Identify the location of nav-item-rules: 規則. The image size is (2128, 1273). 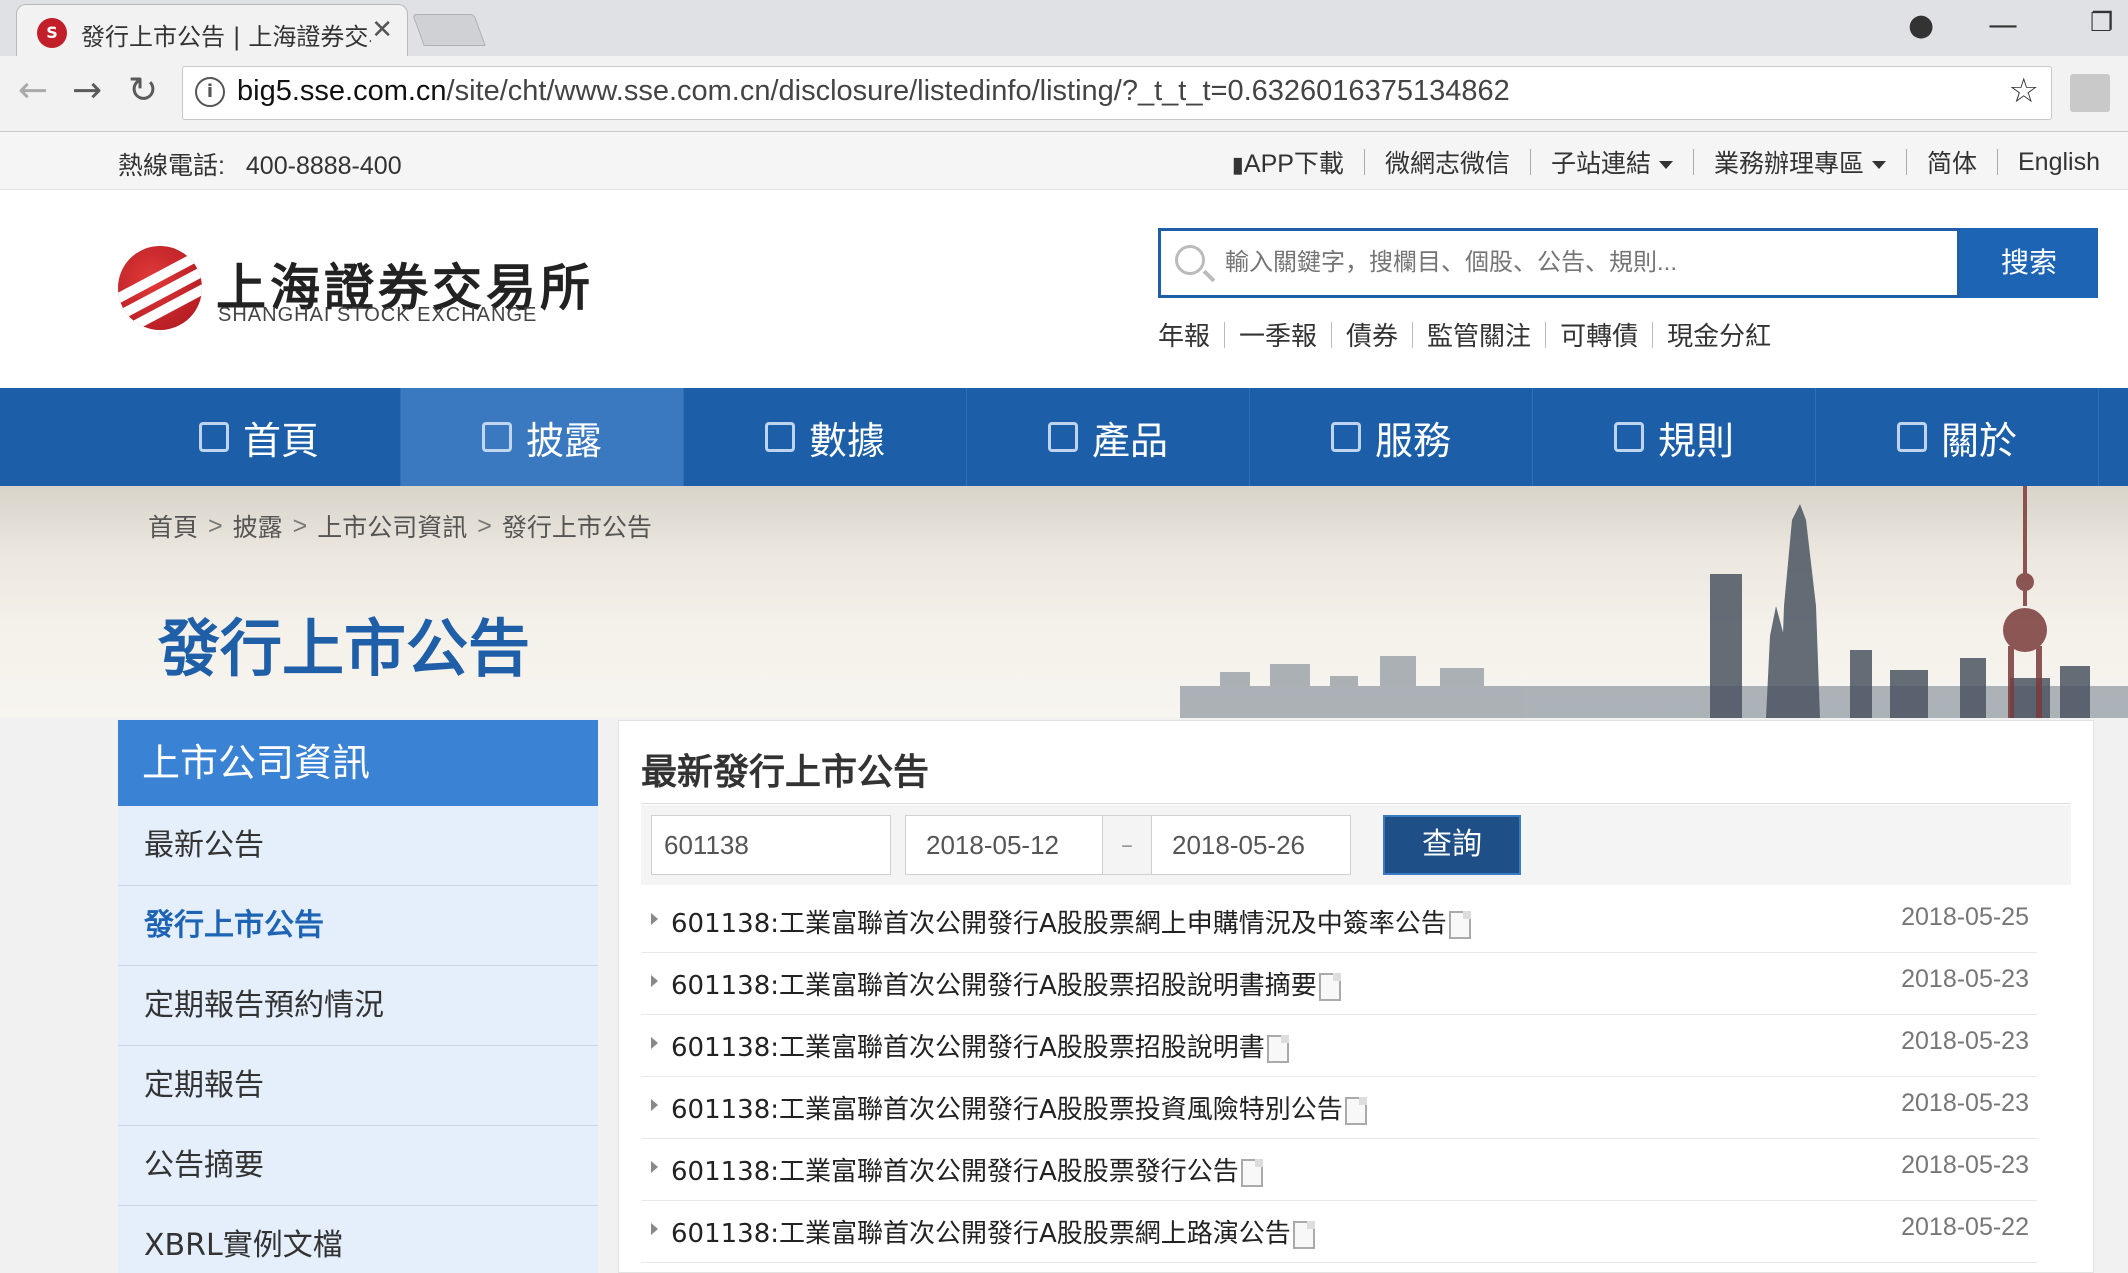
(1674, 437).